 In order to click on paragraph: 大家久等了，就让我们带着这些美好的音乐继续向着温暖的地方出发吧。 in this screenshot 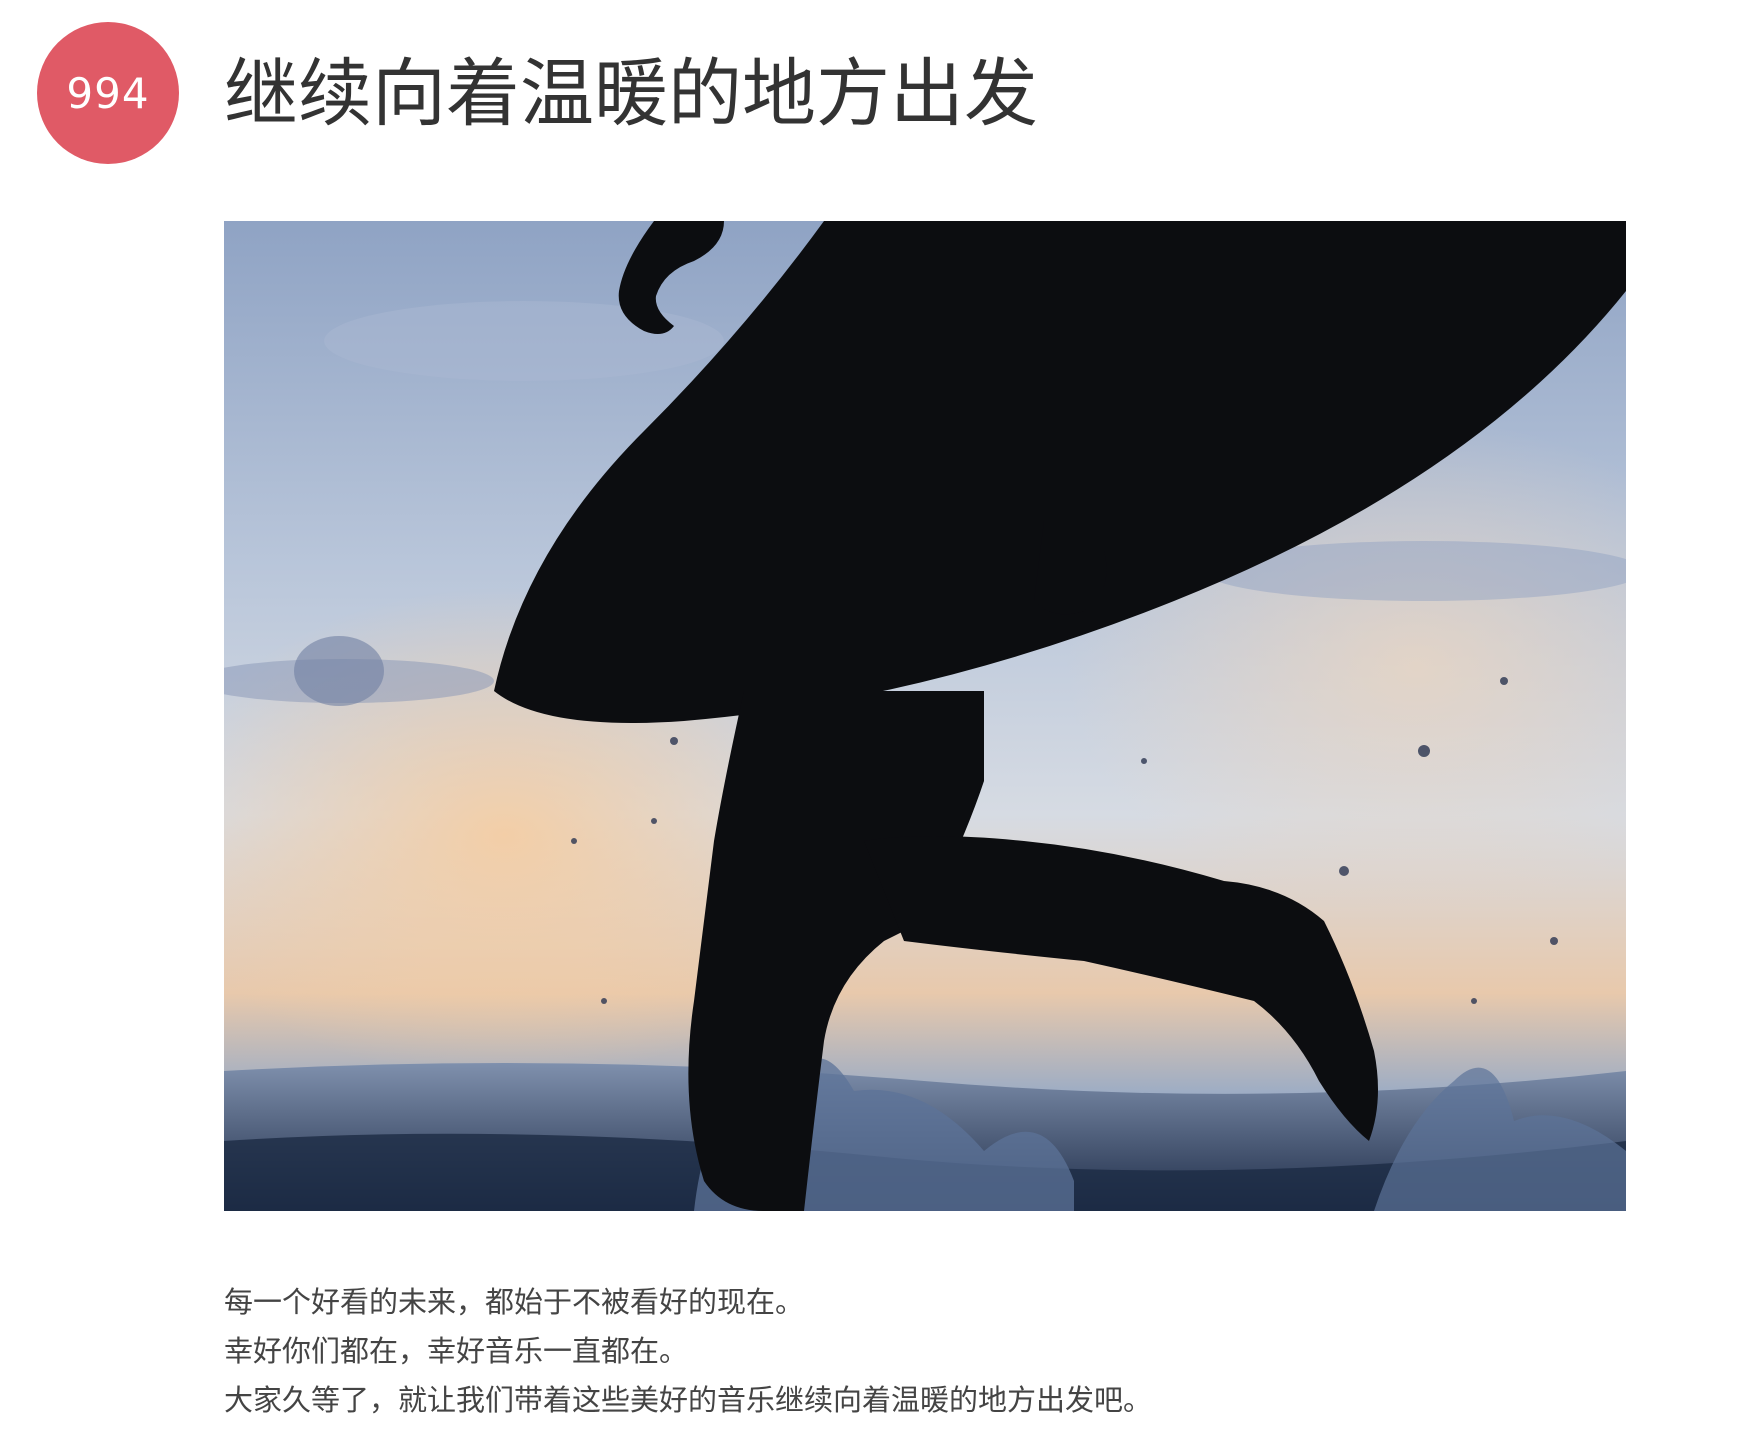, I will do `click(688, 1400)`.